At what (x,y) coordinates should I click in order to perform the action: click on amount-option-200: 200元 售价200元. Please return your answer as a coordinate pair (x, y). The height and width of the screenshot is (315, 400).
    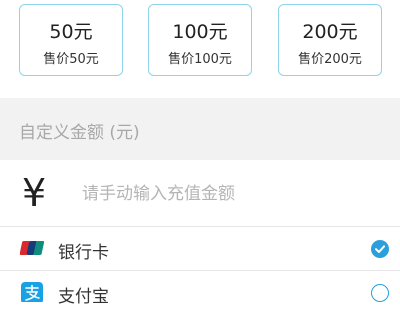
    Looking at the image, I should click on (330, 40).